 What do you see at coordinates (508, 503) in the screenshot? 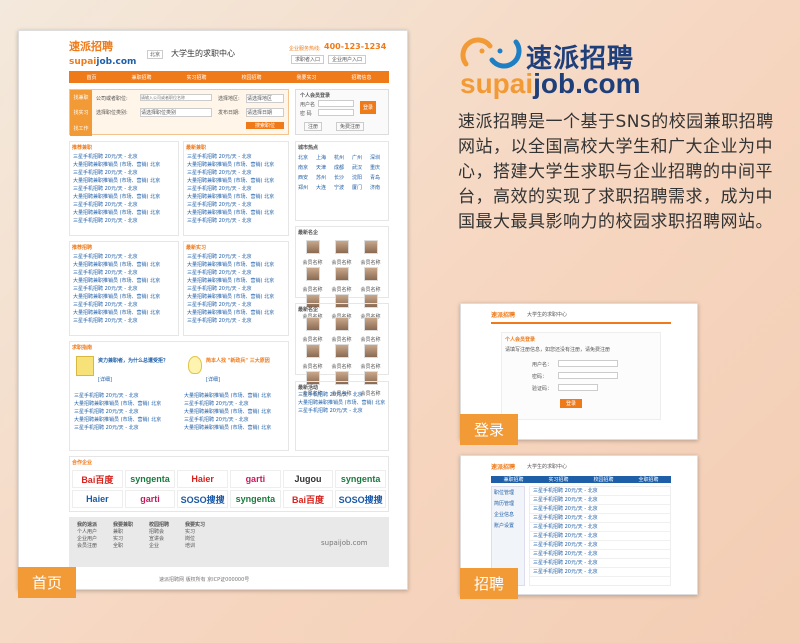
I see `recruit-sidebar-item: 简历管理` at bounding box center [508, 503].